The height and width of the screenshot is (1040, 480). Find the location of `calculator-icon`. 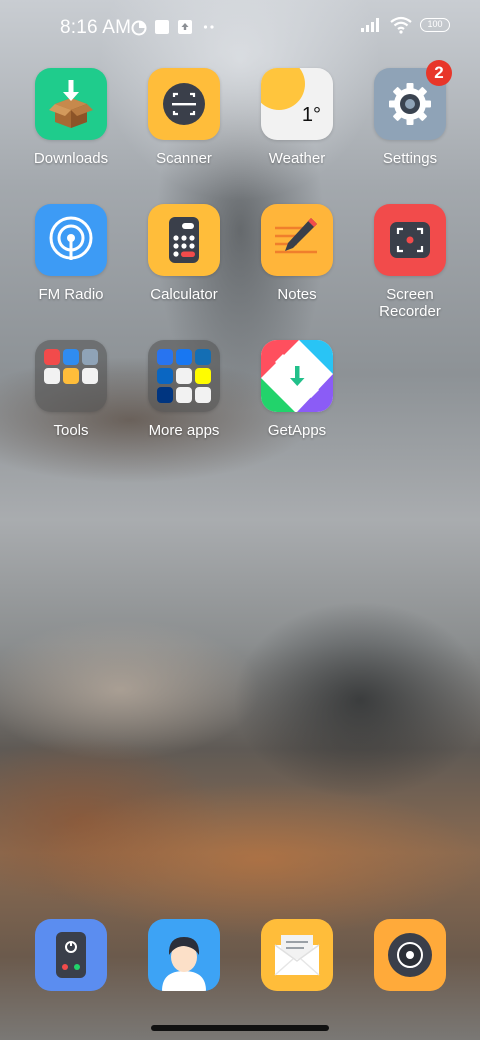

calculator-icon is located at coordinates (184, 240).